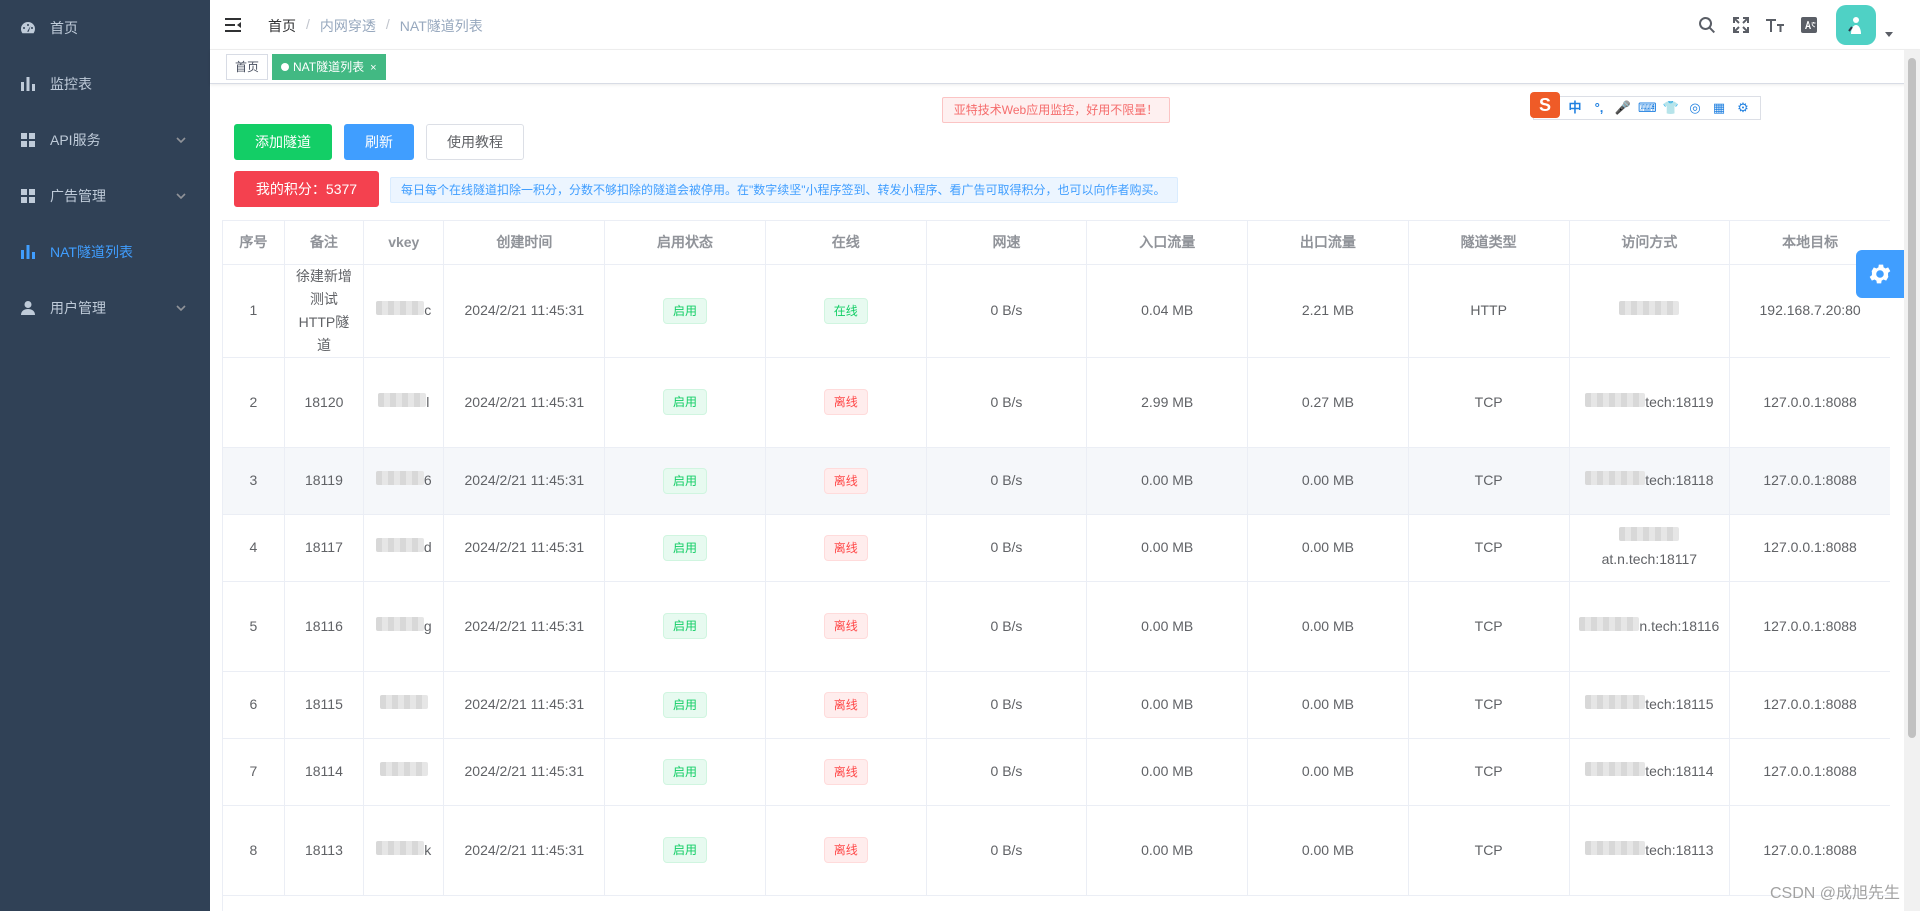  Describe the element at coordinates (105, 196) in the screenshot. I see `sidebar-item-ads: 广告管理` at that location.